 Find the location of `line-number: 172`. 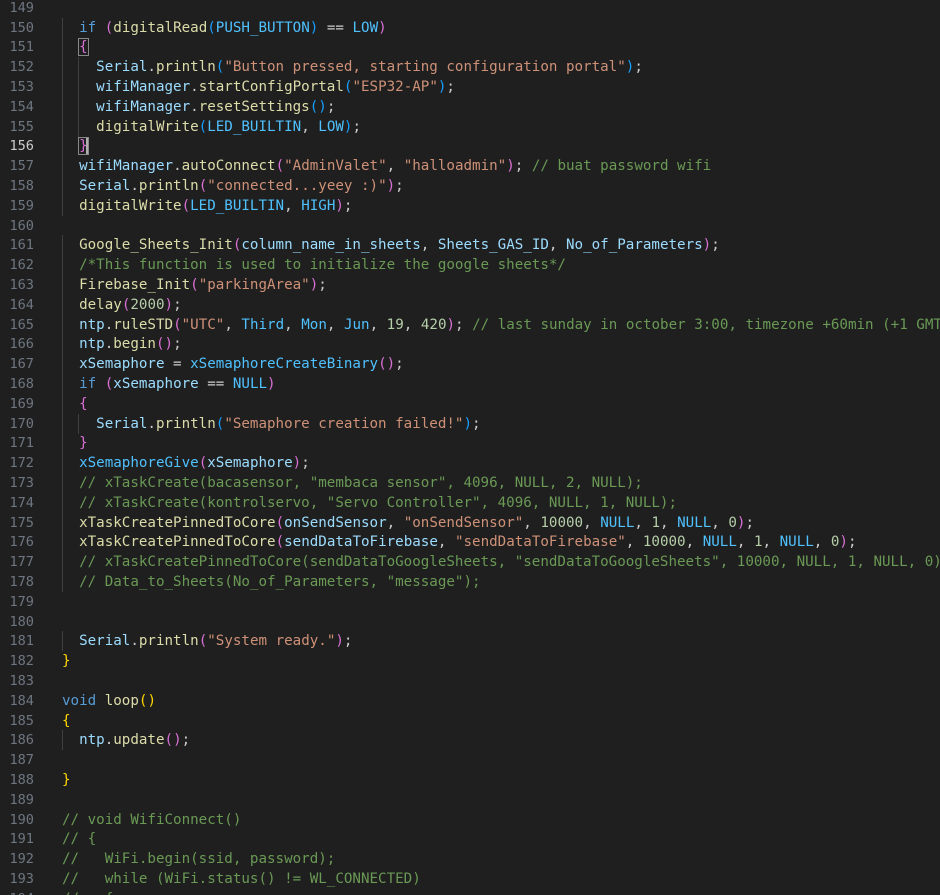

line-number: 172 is located at coordinates (21, 463).